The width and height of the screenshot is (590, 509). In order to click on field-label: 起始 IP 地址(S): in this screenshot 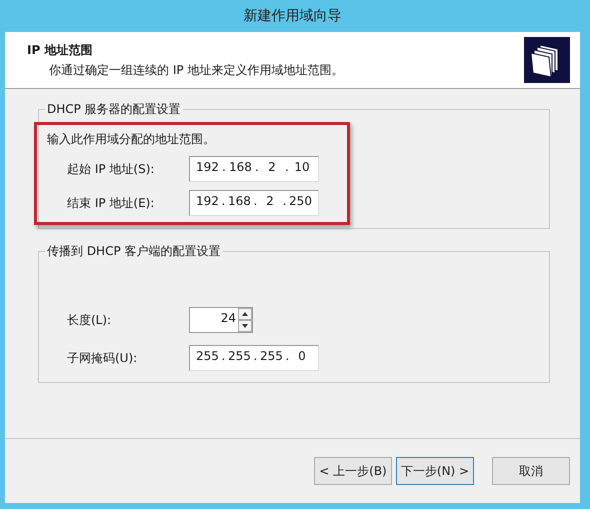, I will do `click(111, 169)`.